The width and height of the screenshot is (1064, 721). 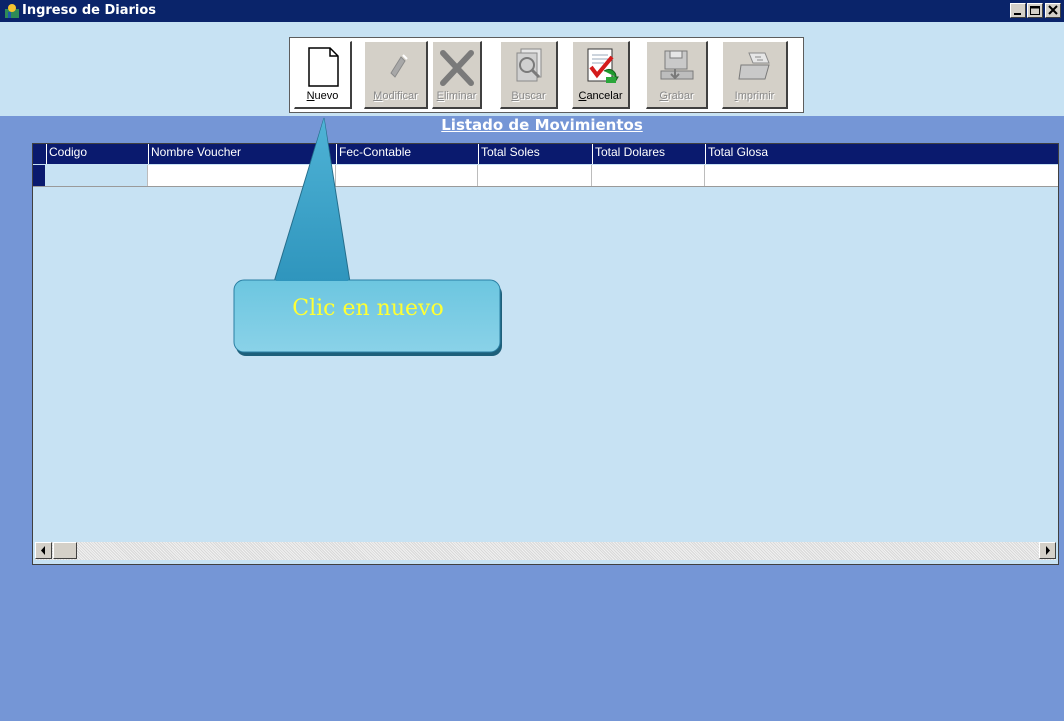 I want to click on imprimir-button: Imprimir, so click(x=755, y=75).